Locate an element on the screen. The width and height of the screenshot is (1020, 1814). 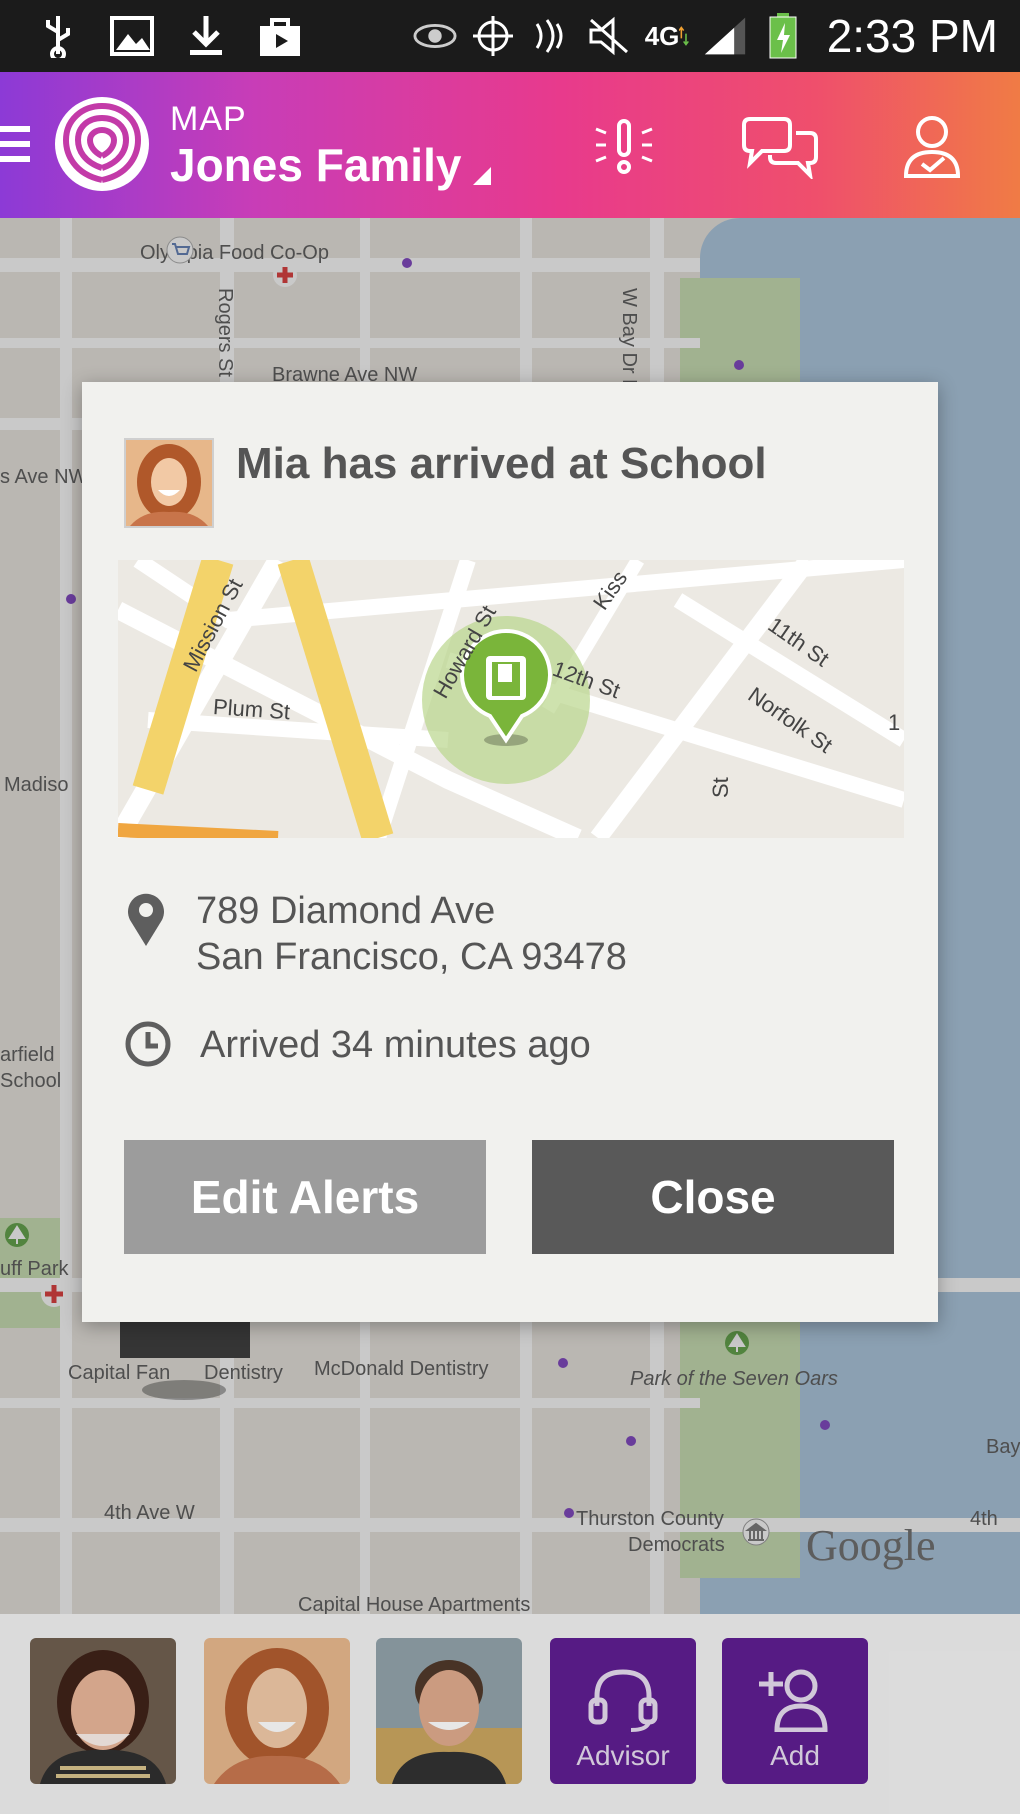
dropdown-caret-icon is located at coordinates (482, 176).